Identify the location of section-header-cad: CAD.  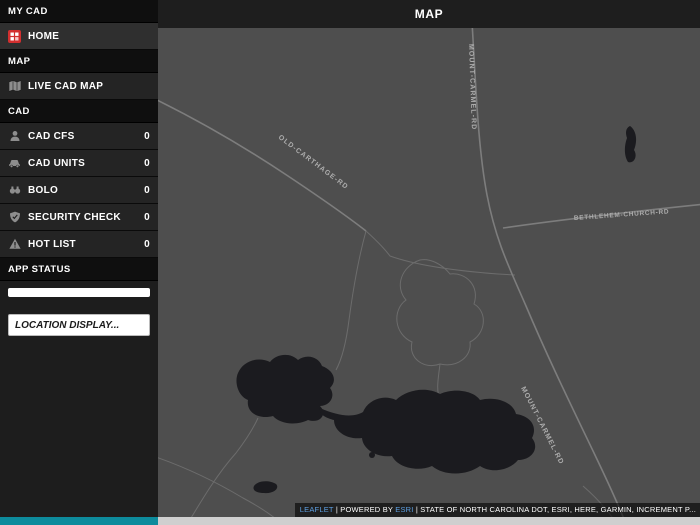
(79, 111).